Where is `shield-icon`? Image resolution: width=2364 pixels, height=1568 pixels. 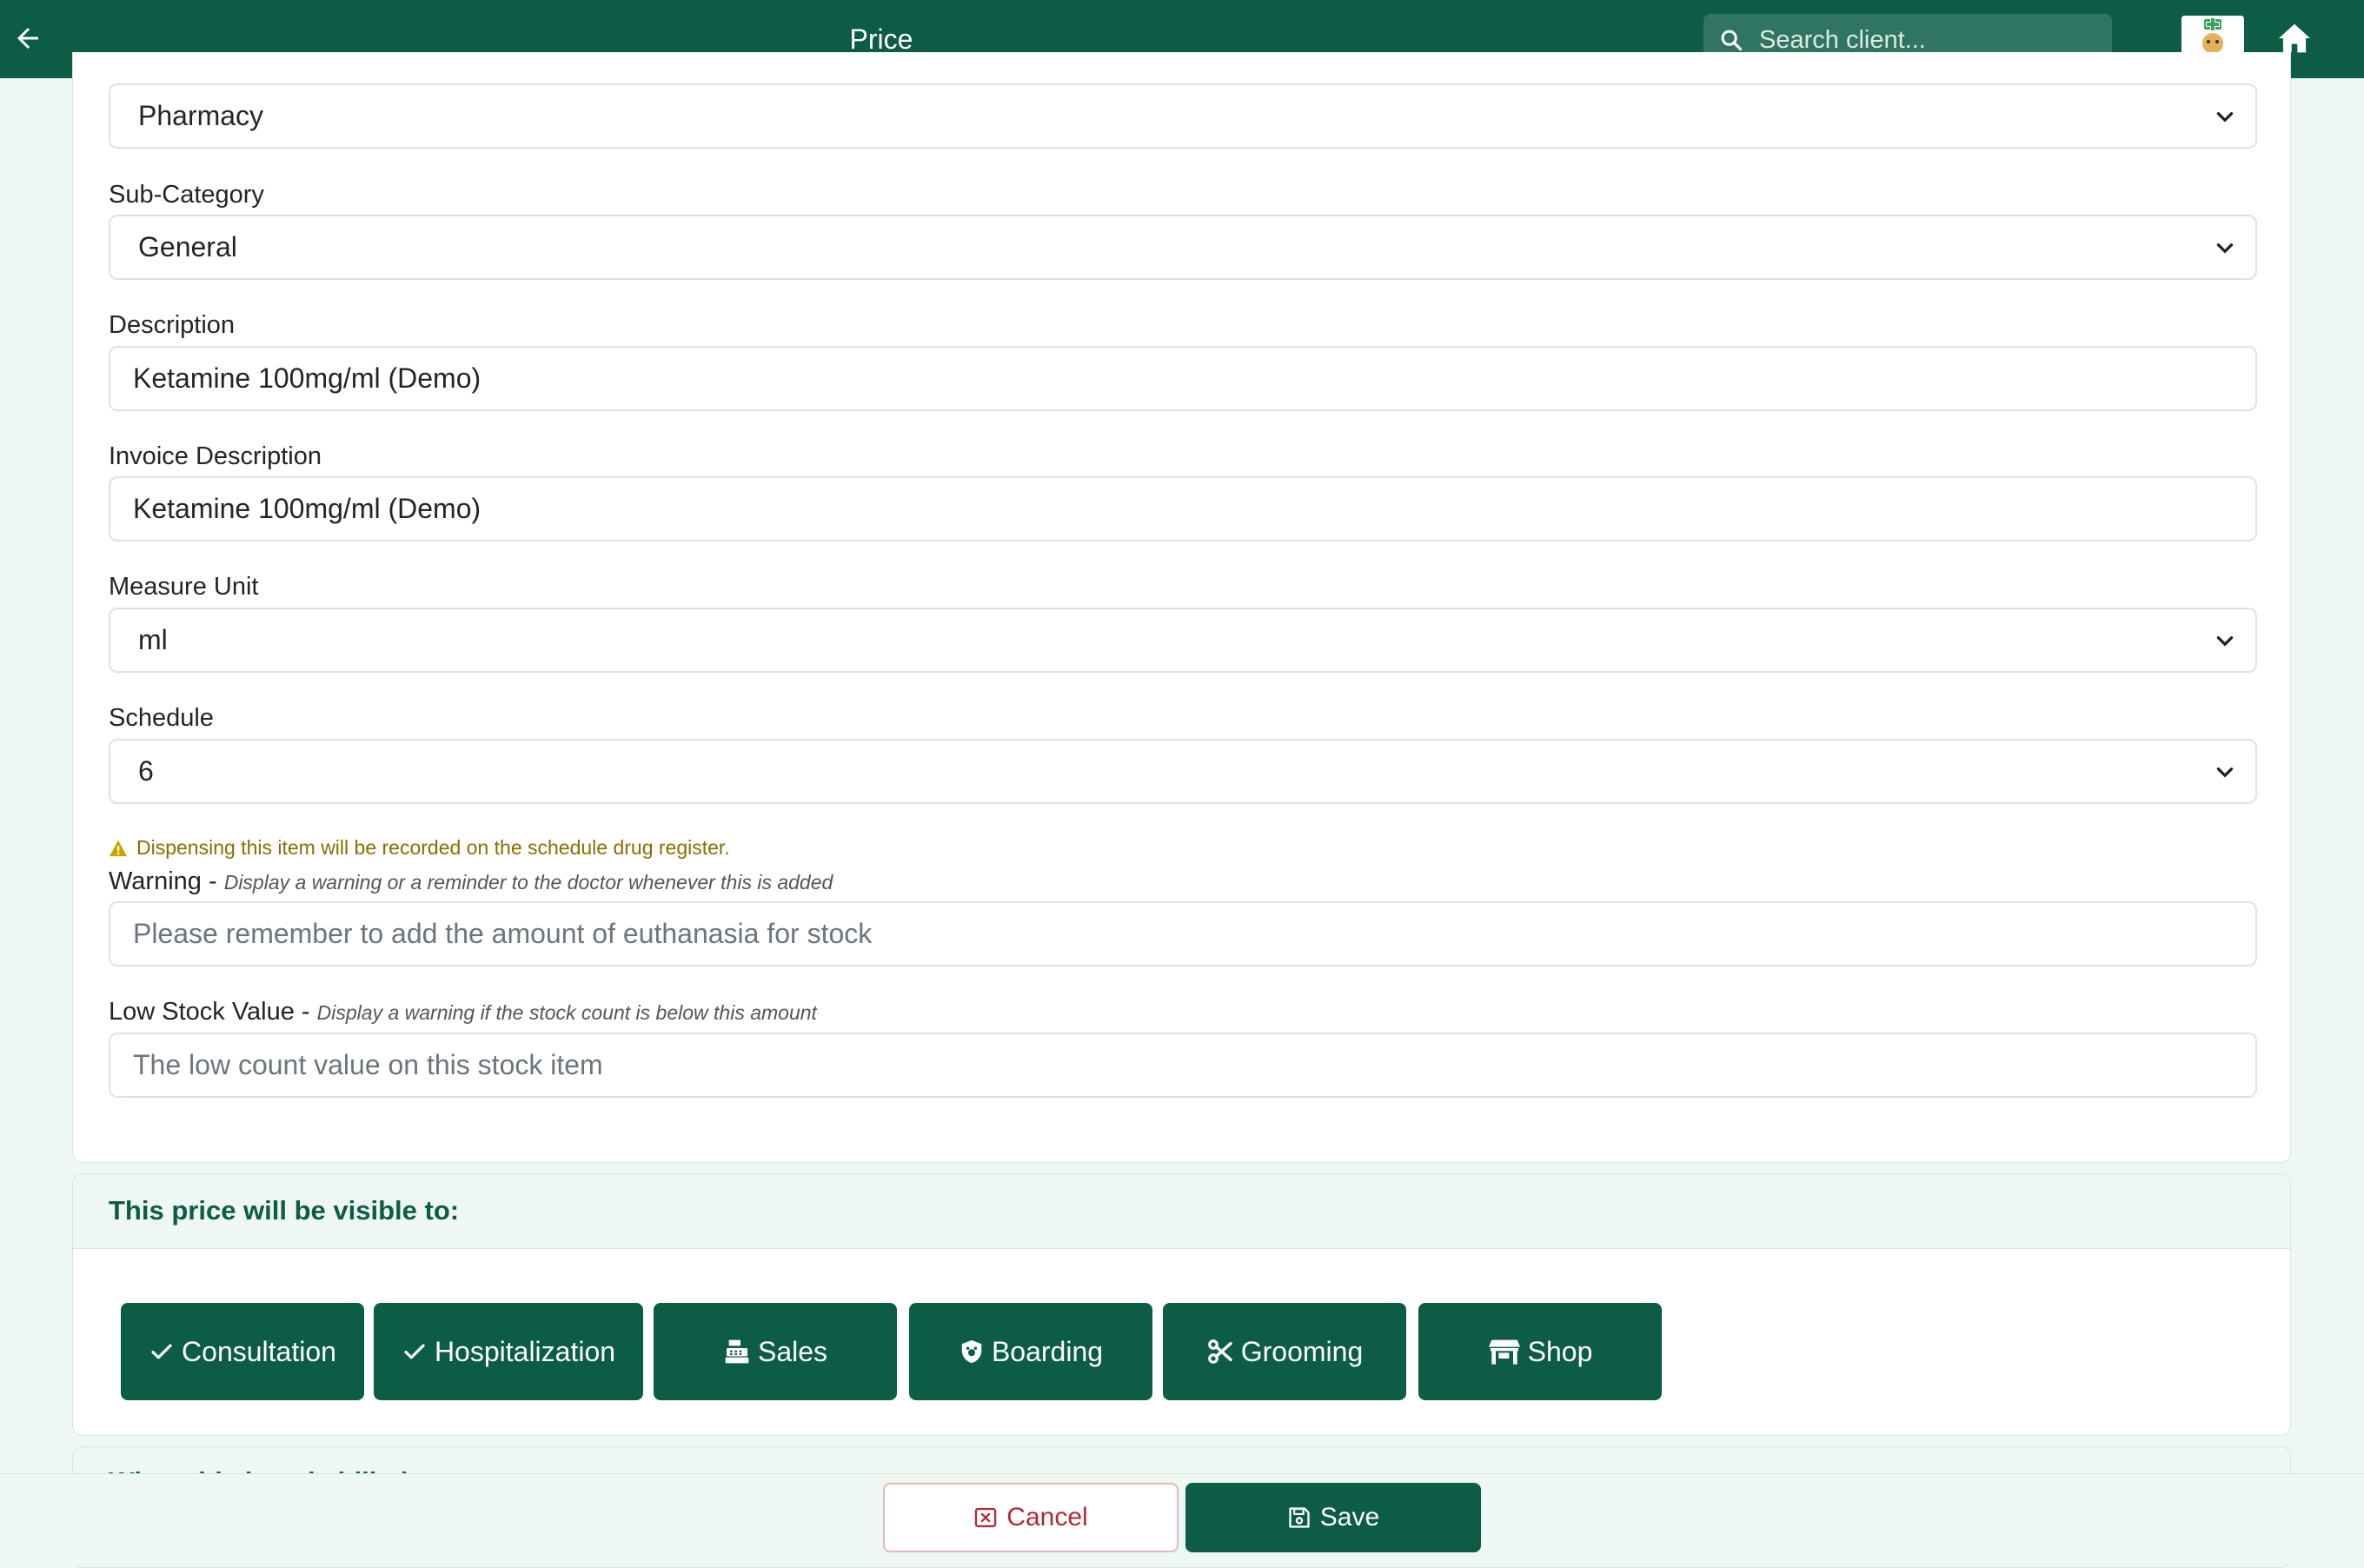
shield-icon is located at coordinates (971, 1351).